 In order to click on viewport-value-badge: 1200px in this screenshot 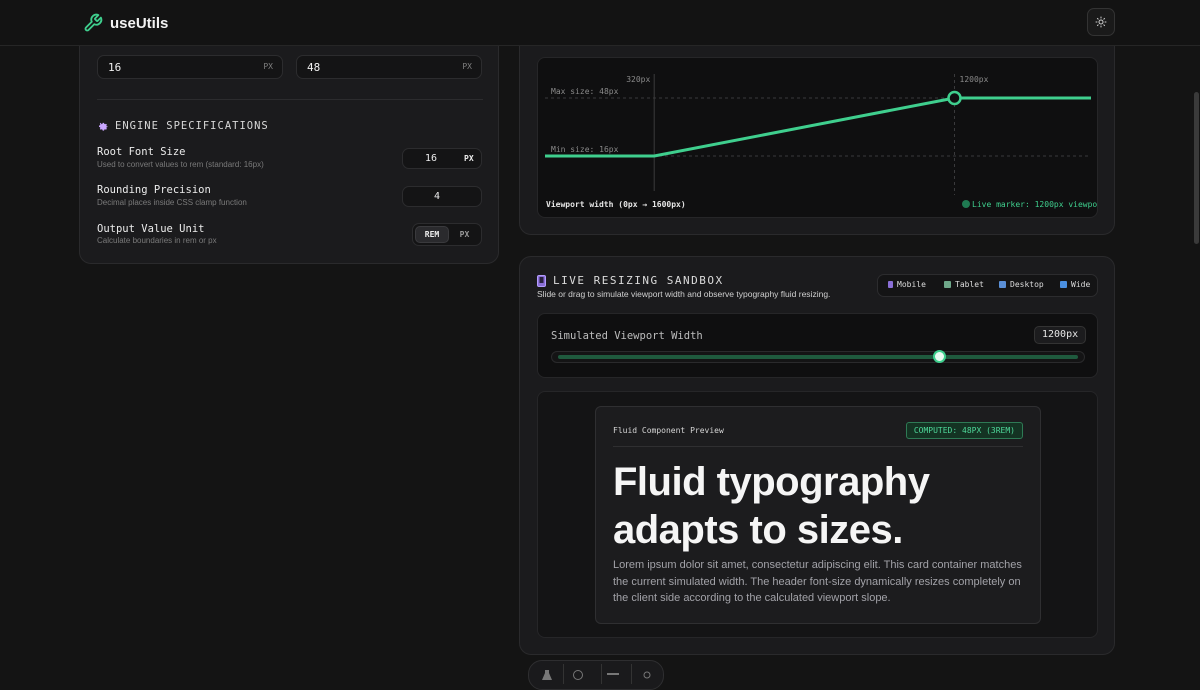, I will do `click(1060, 335)`.